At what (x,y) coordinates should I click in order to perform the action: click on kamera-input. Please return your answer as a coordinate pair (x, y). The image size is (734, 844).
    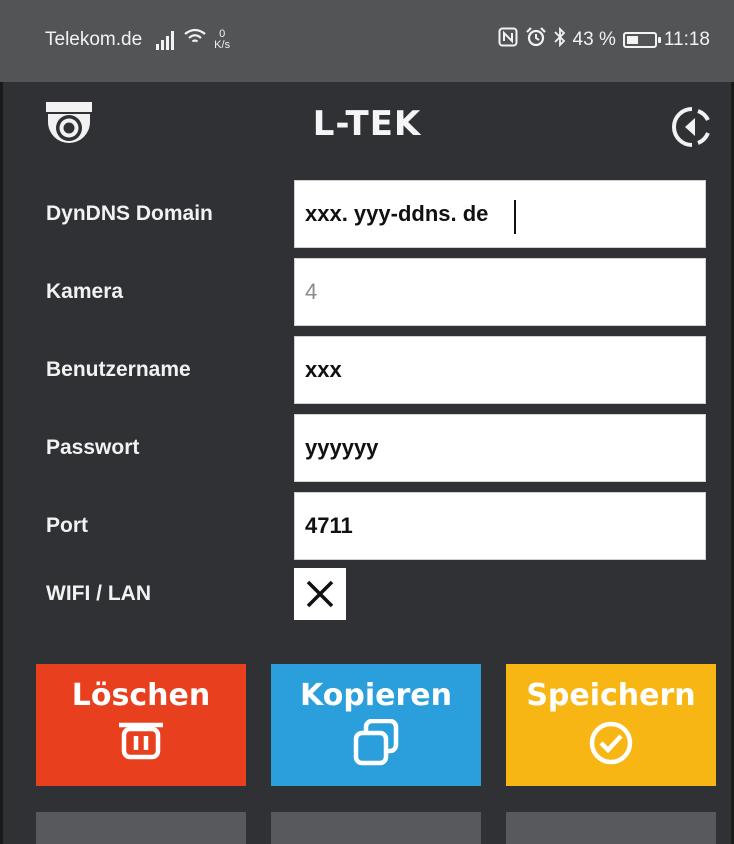
    Looking at the image, I should click on (500, 292).